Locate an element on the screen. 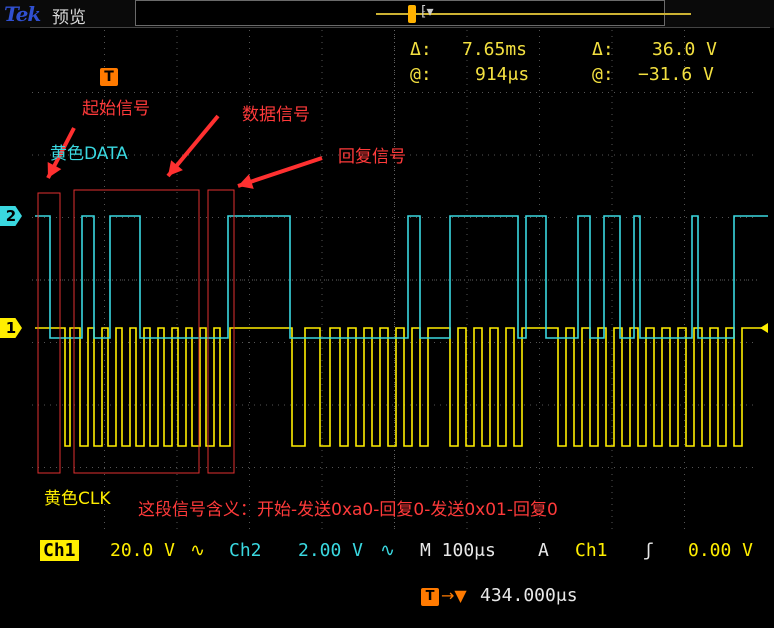 This screenshot has height=628, width=774. signal-meaning-annotation: 这段信号含义：开始-发送0xa0-回复0-发送0x01-回复0 is located at coordinates (348, 510).